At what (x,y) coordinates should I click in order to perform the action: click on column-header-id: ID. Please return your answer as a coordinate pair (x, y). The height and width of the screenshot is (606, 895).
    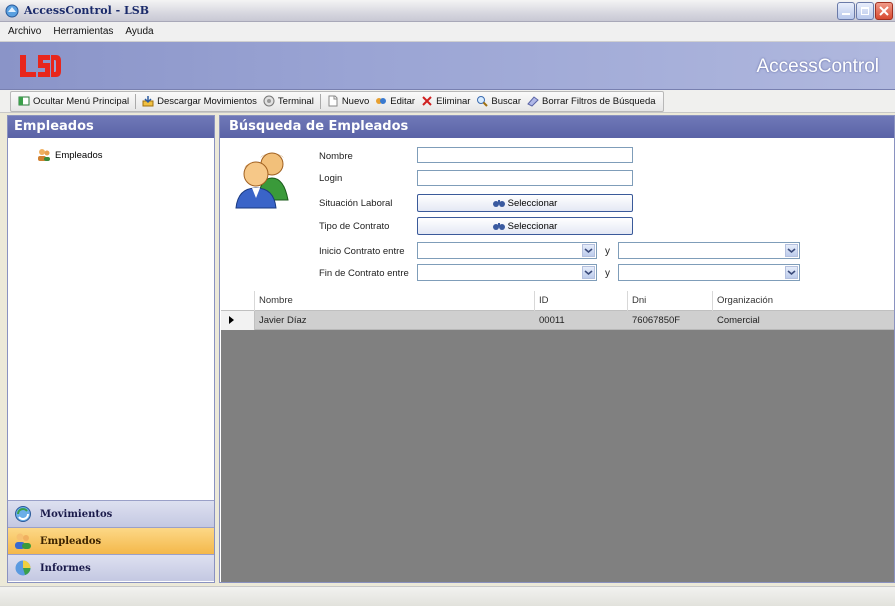
    Looking at the image, I should click on (581, 301).